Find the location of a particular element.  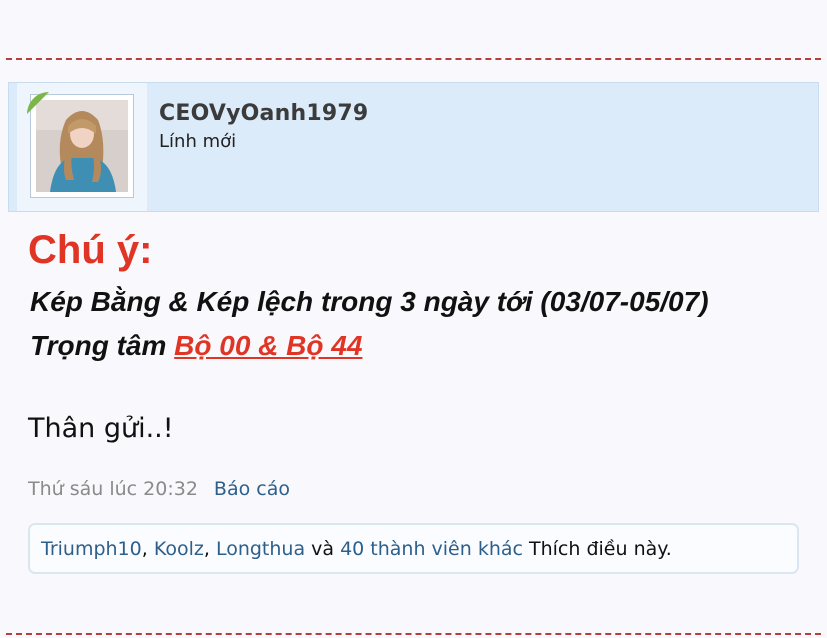

post-timestamp: Thứ sáu lúc 20:32 is located at coordinates (113, 489).